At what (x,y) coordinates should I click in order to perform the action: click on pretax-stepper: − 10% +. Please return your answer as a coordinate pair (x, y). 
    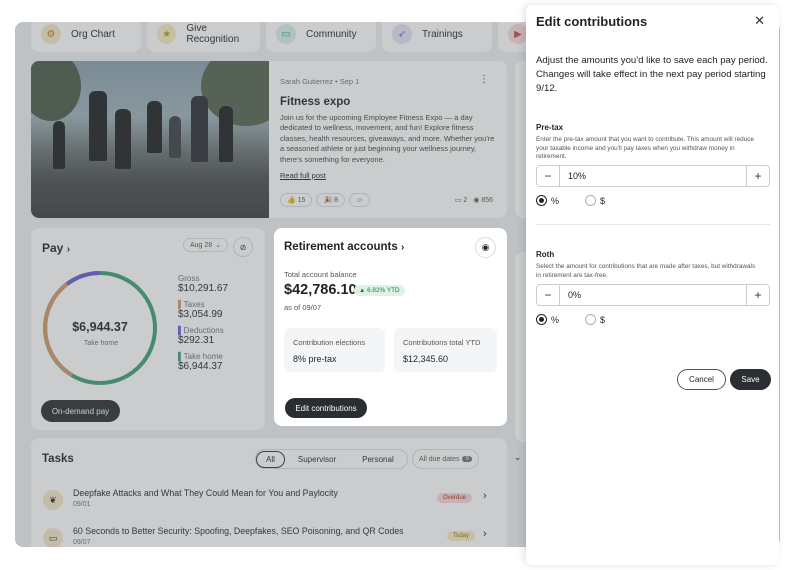
    Looking at the image, I should click on (653, 176).